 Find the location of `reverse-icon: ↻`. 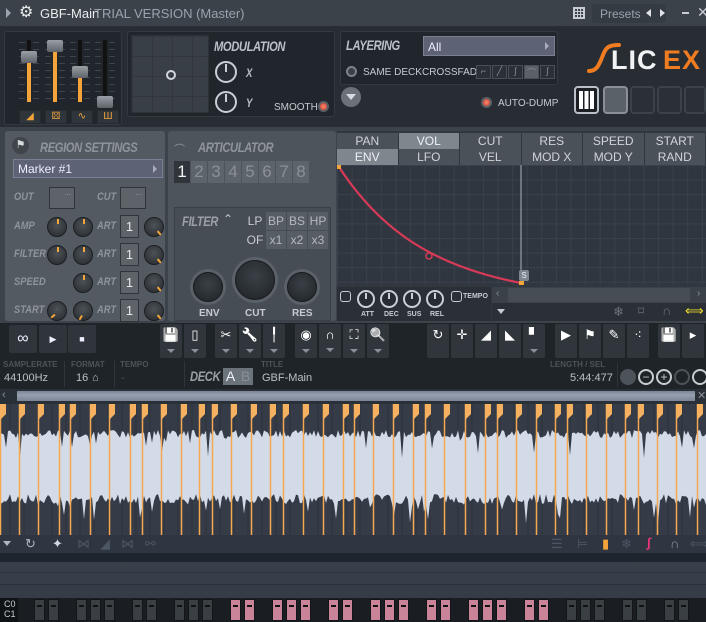

reverse-icon: ↻ is located at coordinates (30, 544).